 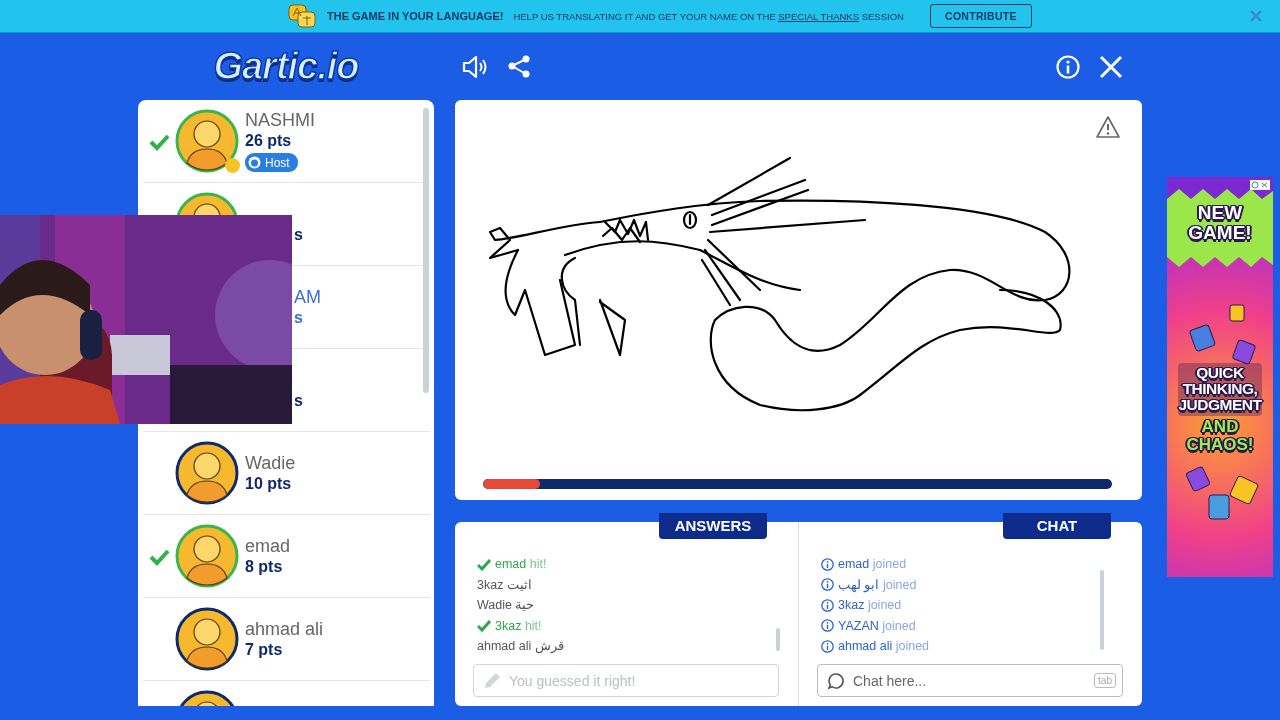 What do you see at coordinates (268, 546) in the screenshot?
I see `player-name: emad` at bounding box center [268, 546].